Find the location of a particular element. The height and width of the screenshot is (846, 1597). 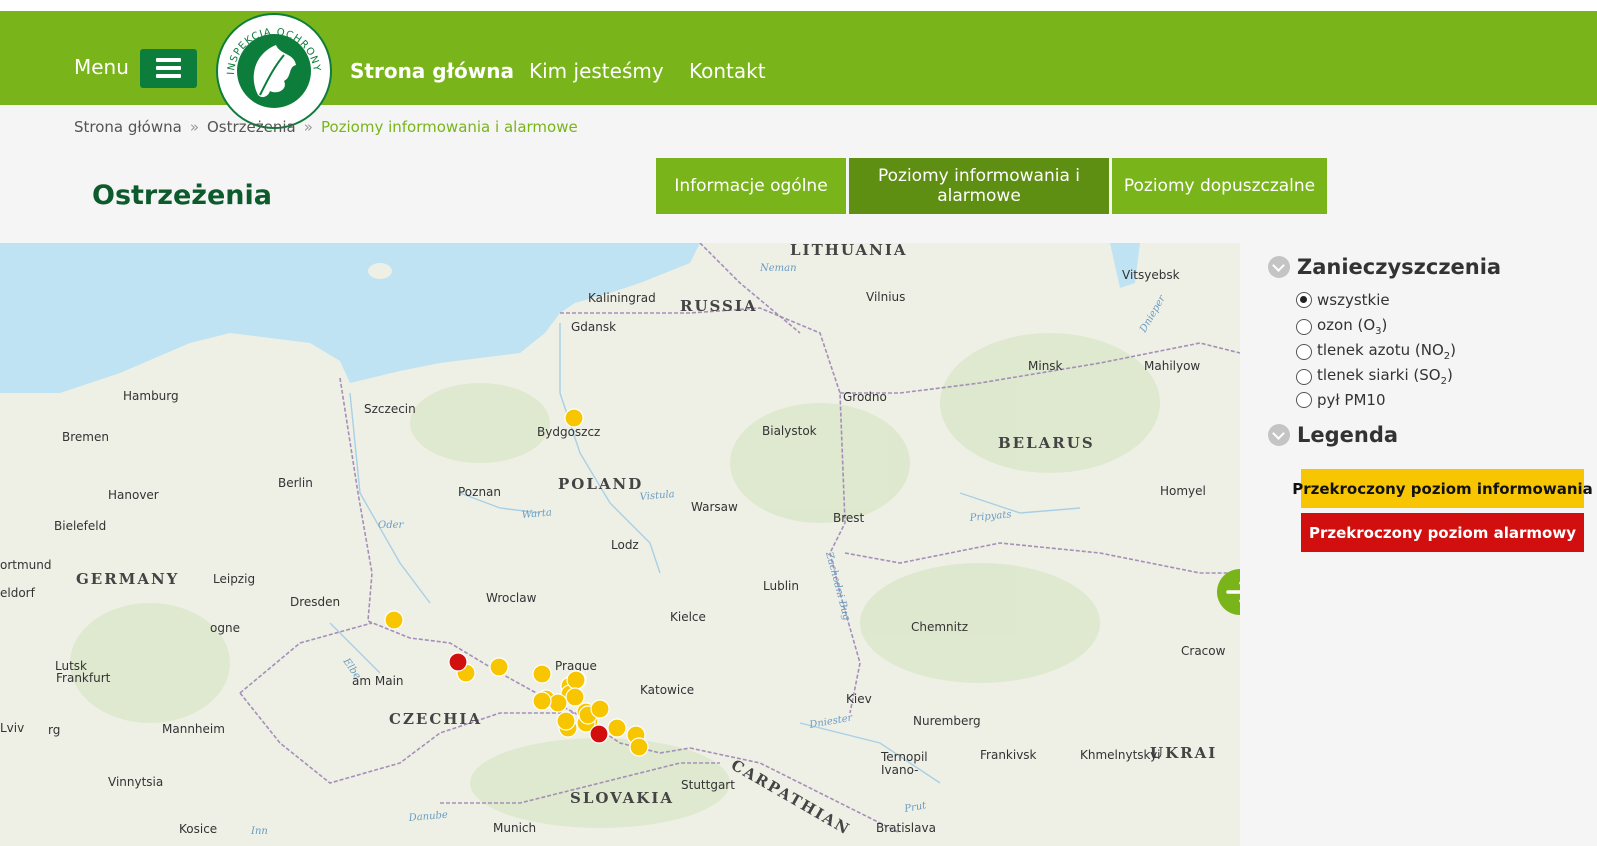

island is located at coordinates (380, 271).